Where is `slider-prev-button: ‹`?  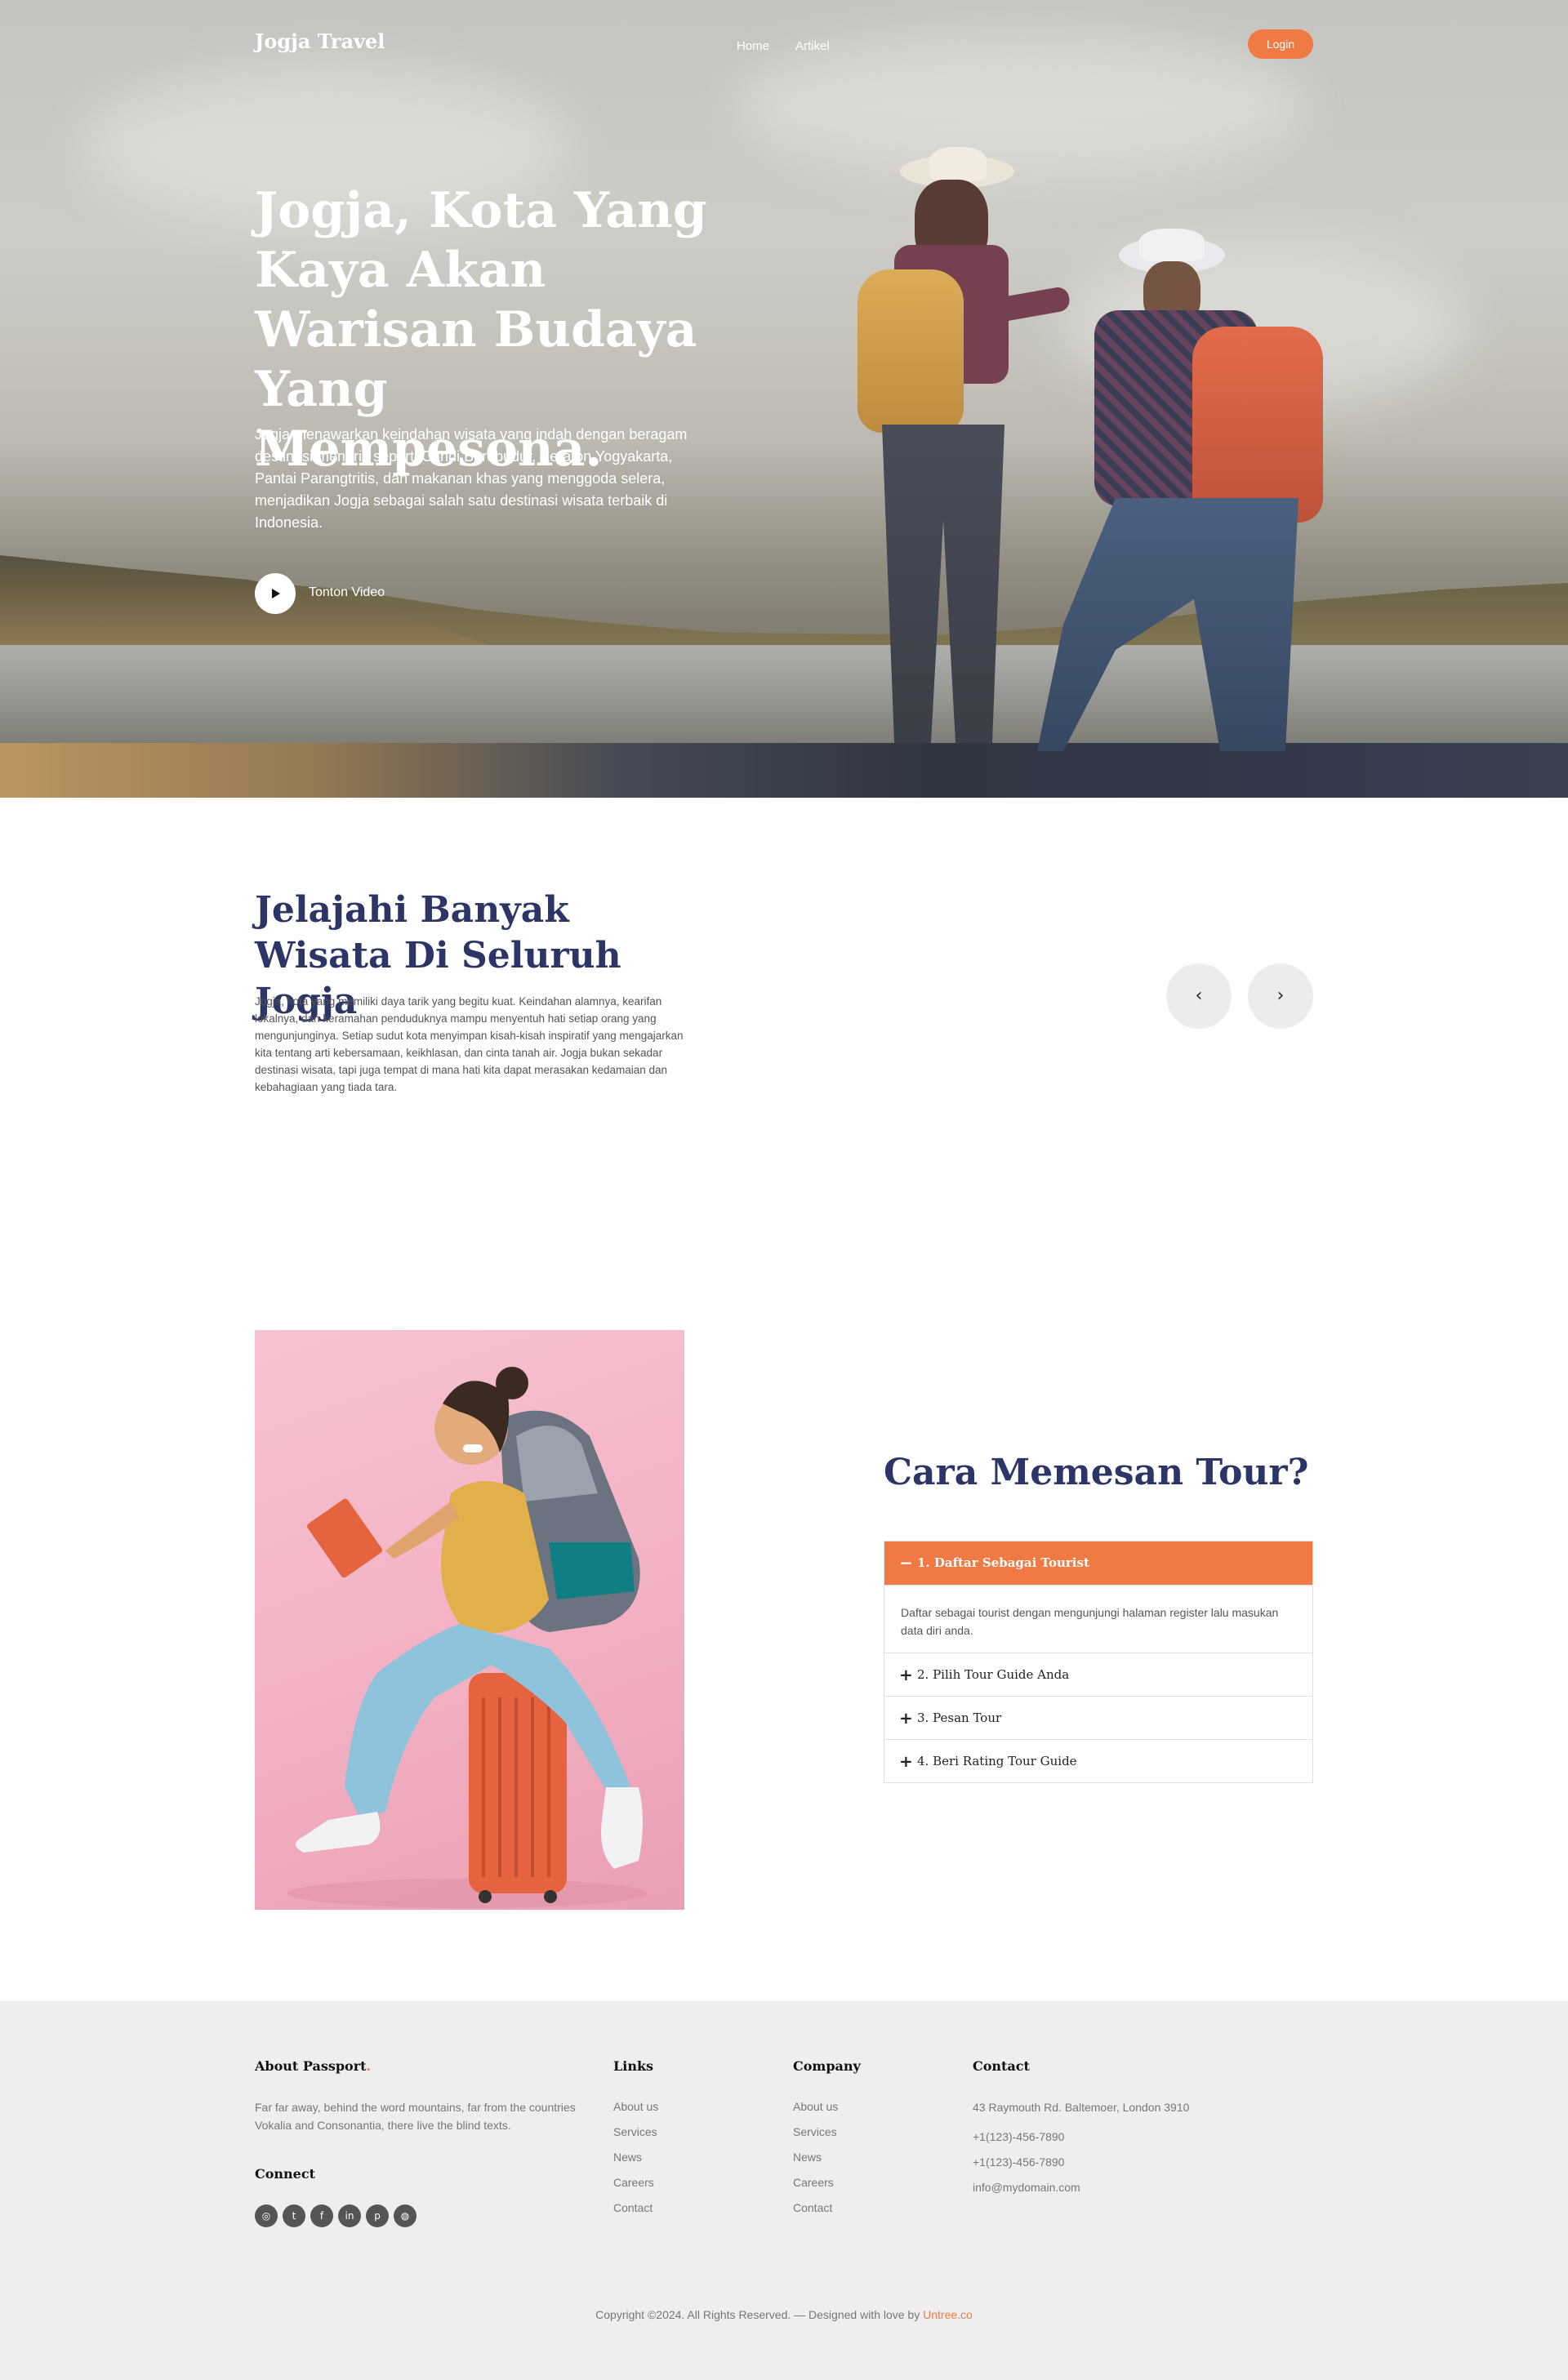 slider-prev-button: ‹ is located at coordinates (1199, 996).